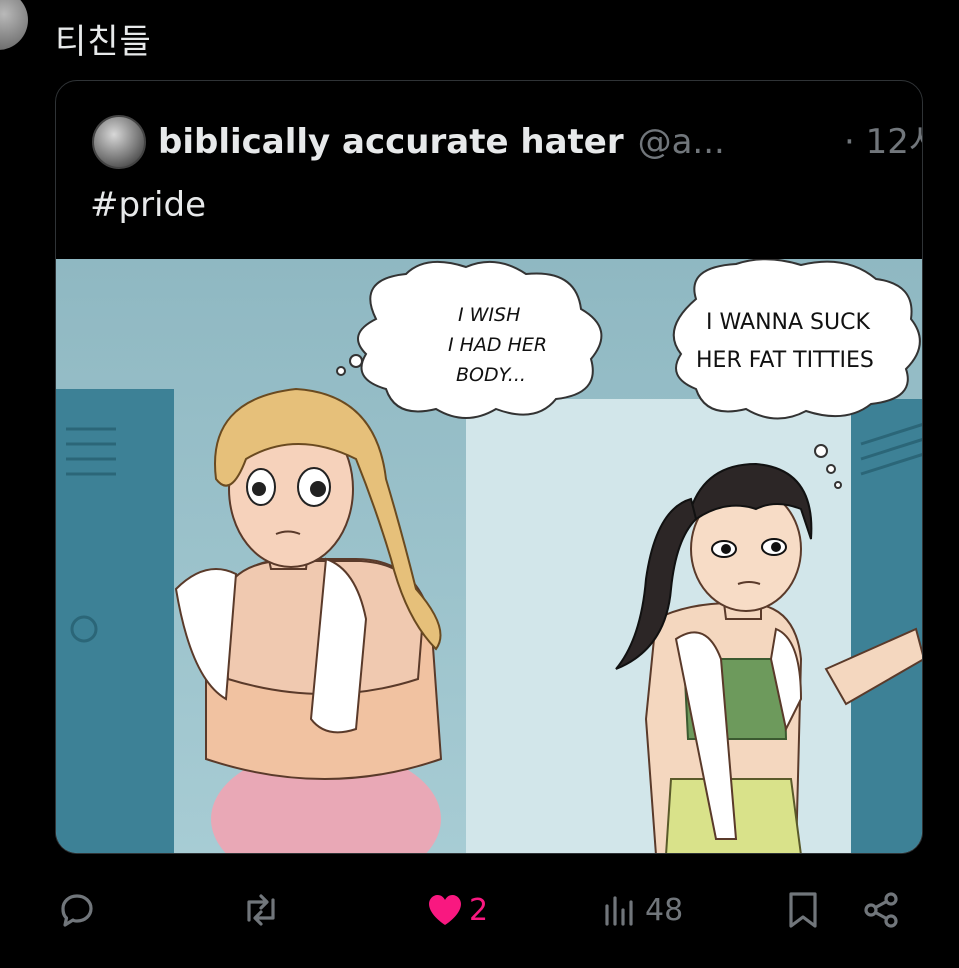 The width and height of the screenshot is (959, 968). Describe the element at coordinates (479, 910) in the screenshot. I see `like-count: 2` at that location.